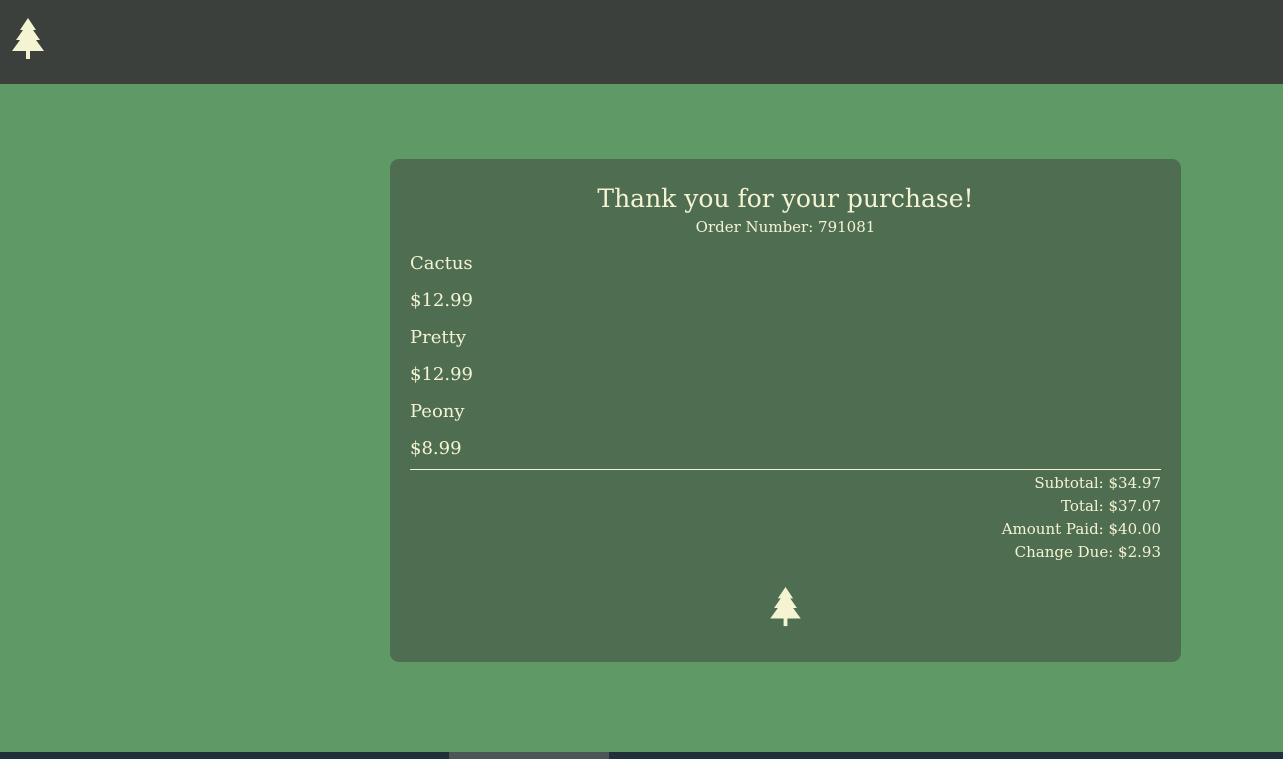 This screenshot has height=759, width=1283. What do you see at coordinates (1111, 506) in the screenshot?
I see `total: Total: $37.07` at bounding box center [1111, 506].